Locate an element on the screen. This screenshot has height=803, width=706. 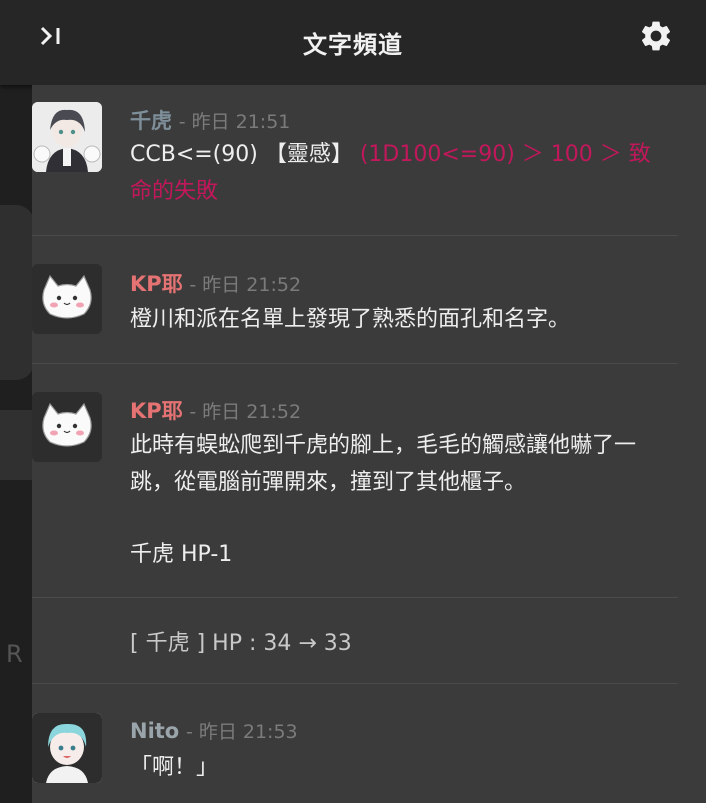
message-text: 「啊！」 is located at coordinates (174, 767).